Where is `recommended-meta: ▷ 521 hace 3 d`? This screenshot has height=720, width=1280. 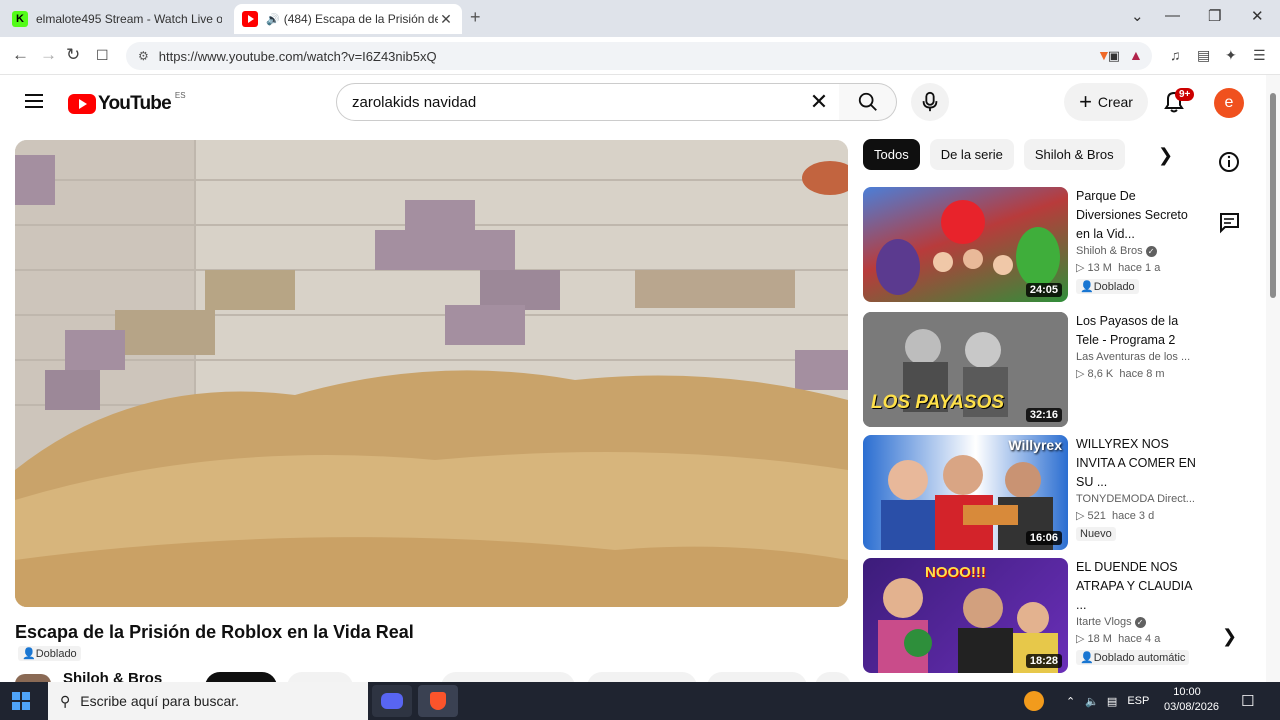 recommended-meta: ▷ 521 hace 3 d is located at coordinates (1115, 516).